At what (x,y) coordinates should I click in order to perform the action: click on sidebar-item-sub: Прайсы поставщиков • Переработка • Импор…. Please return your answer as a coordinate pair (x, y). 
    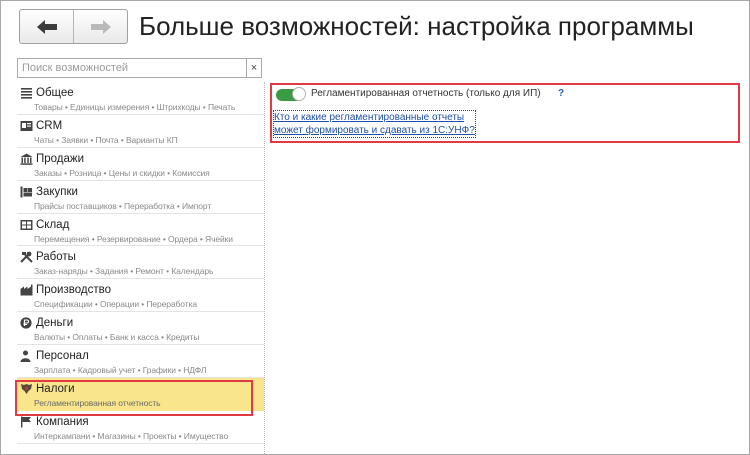
    Looking at the image, I should click on (123, 205).